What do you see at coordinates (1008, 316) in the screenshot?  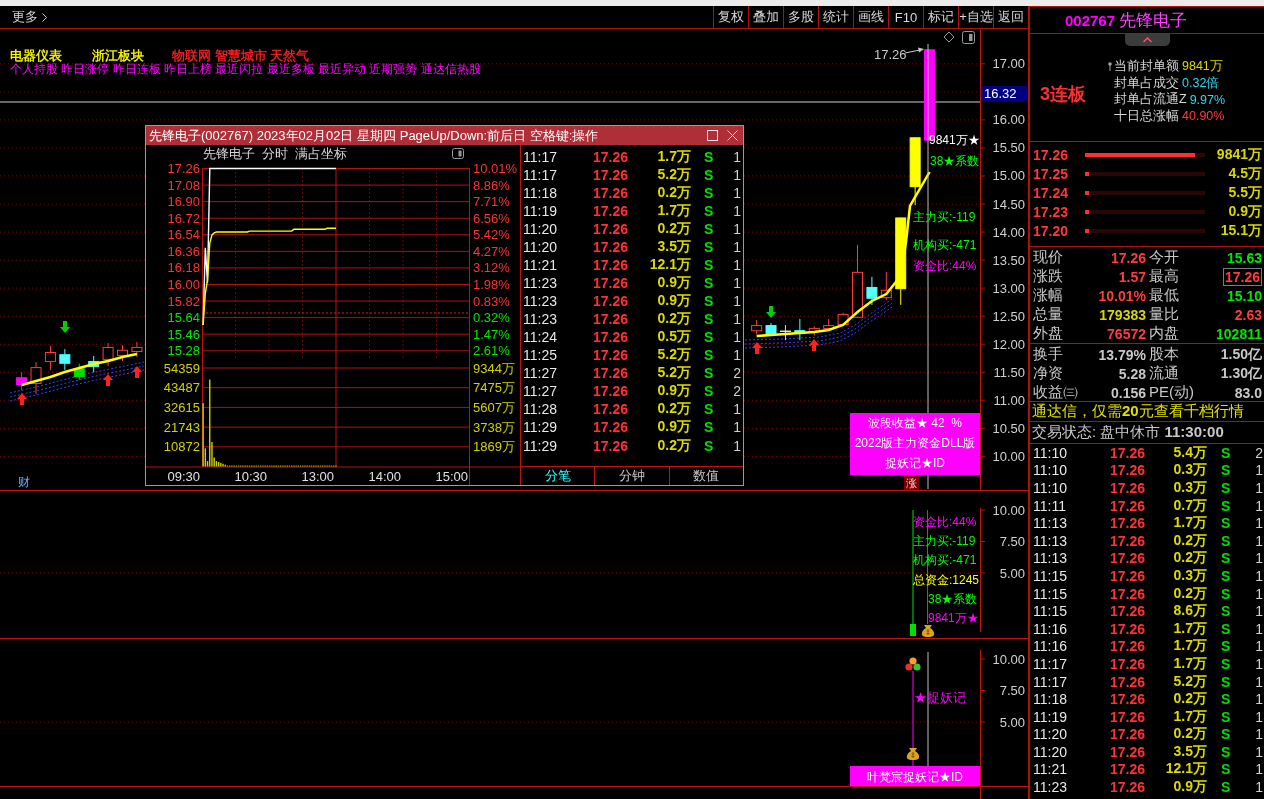 I see `price-axis-label: 12.50` at bounding box center [1008, 316].